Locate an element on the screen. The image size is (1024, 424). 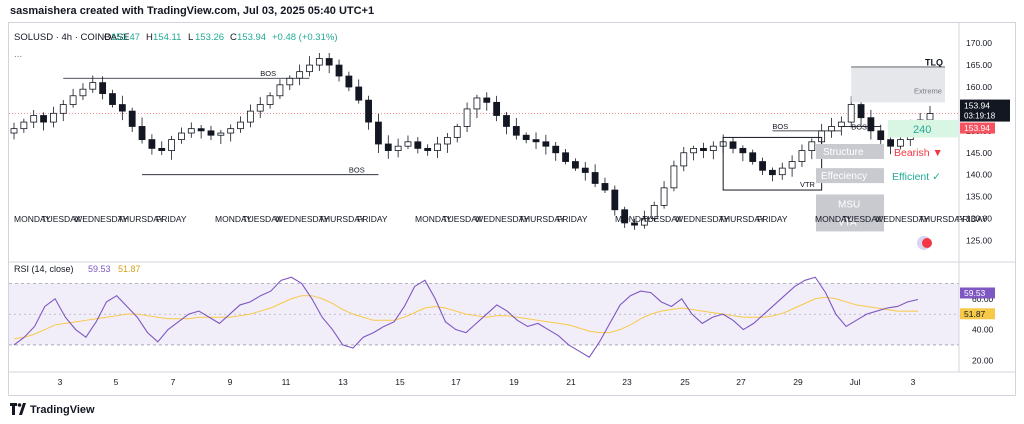
time-tick-label: 25 is located at coordinates (685, 382).